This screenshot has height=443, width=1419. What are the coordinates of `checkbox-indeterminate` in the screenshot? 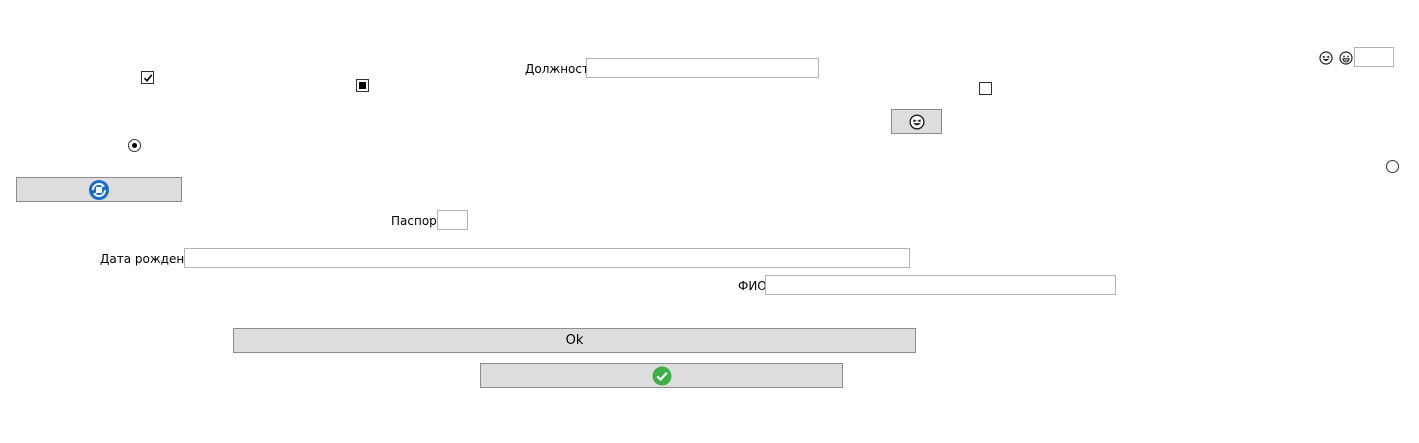 It's located at (362, 85).